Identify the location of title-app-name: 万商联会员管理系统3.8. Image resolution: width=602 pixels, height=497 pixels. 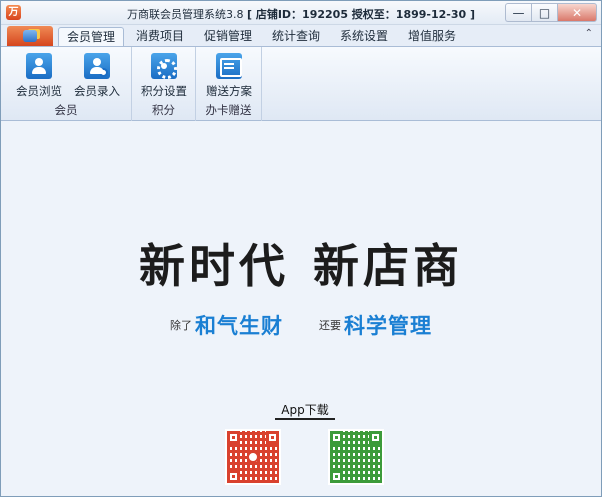
(185, 14).